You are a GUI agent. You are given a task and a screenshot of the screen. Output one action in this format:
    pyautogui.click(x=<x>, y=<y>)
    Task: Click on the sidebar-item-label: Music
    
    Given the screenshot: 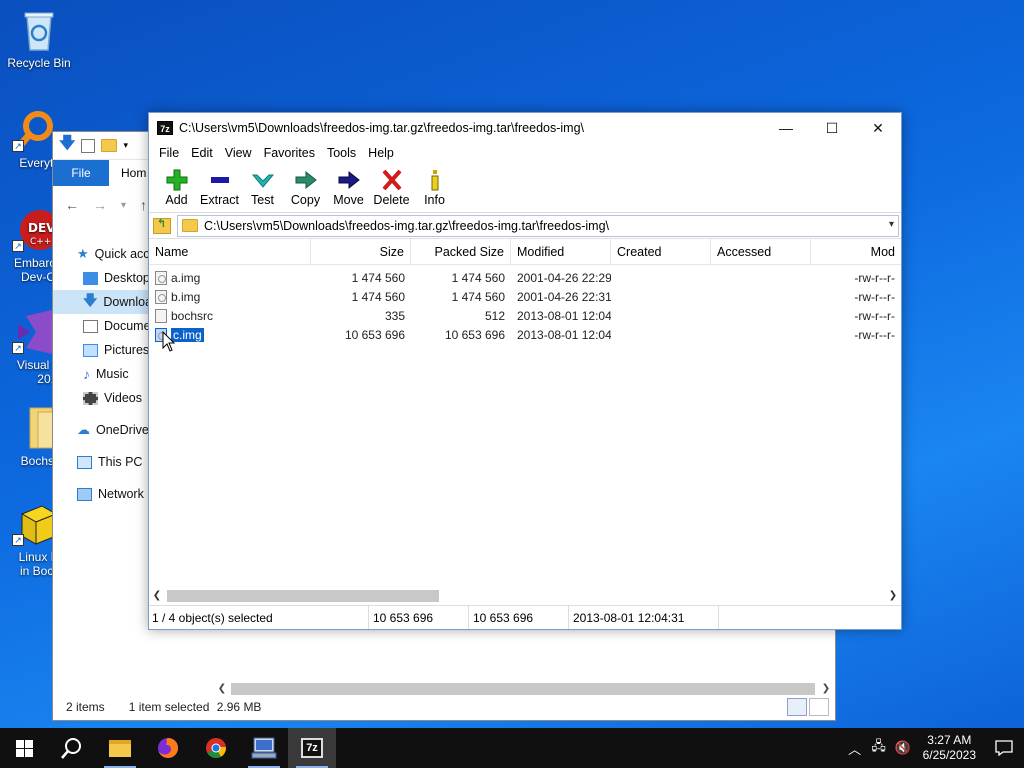 What is the action you would take?
    pyautogui.click(x=112, y=374)
    